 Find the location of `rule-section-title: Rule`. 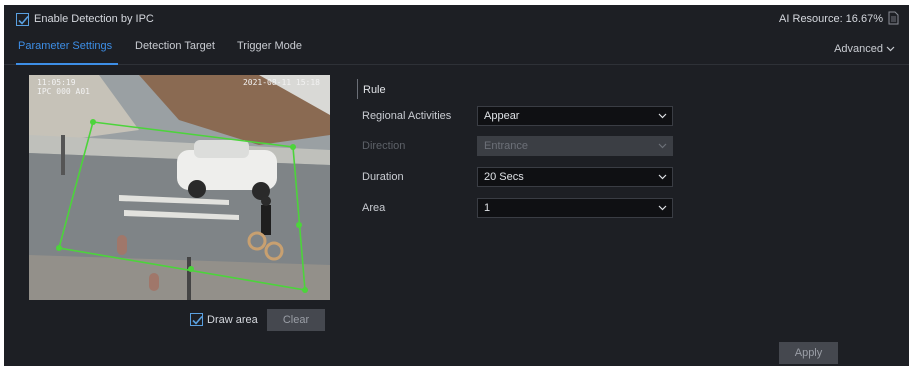

rule-section-title: Rule is located at coordinates (374, 90).